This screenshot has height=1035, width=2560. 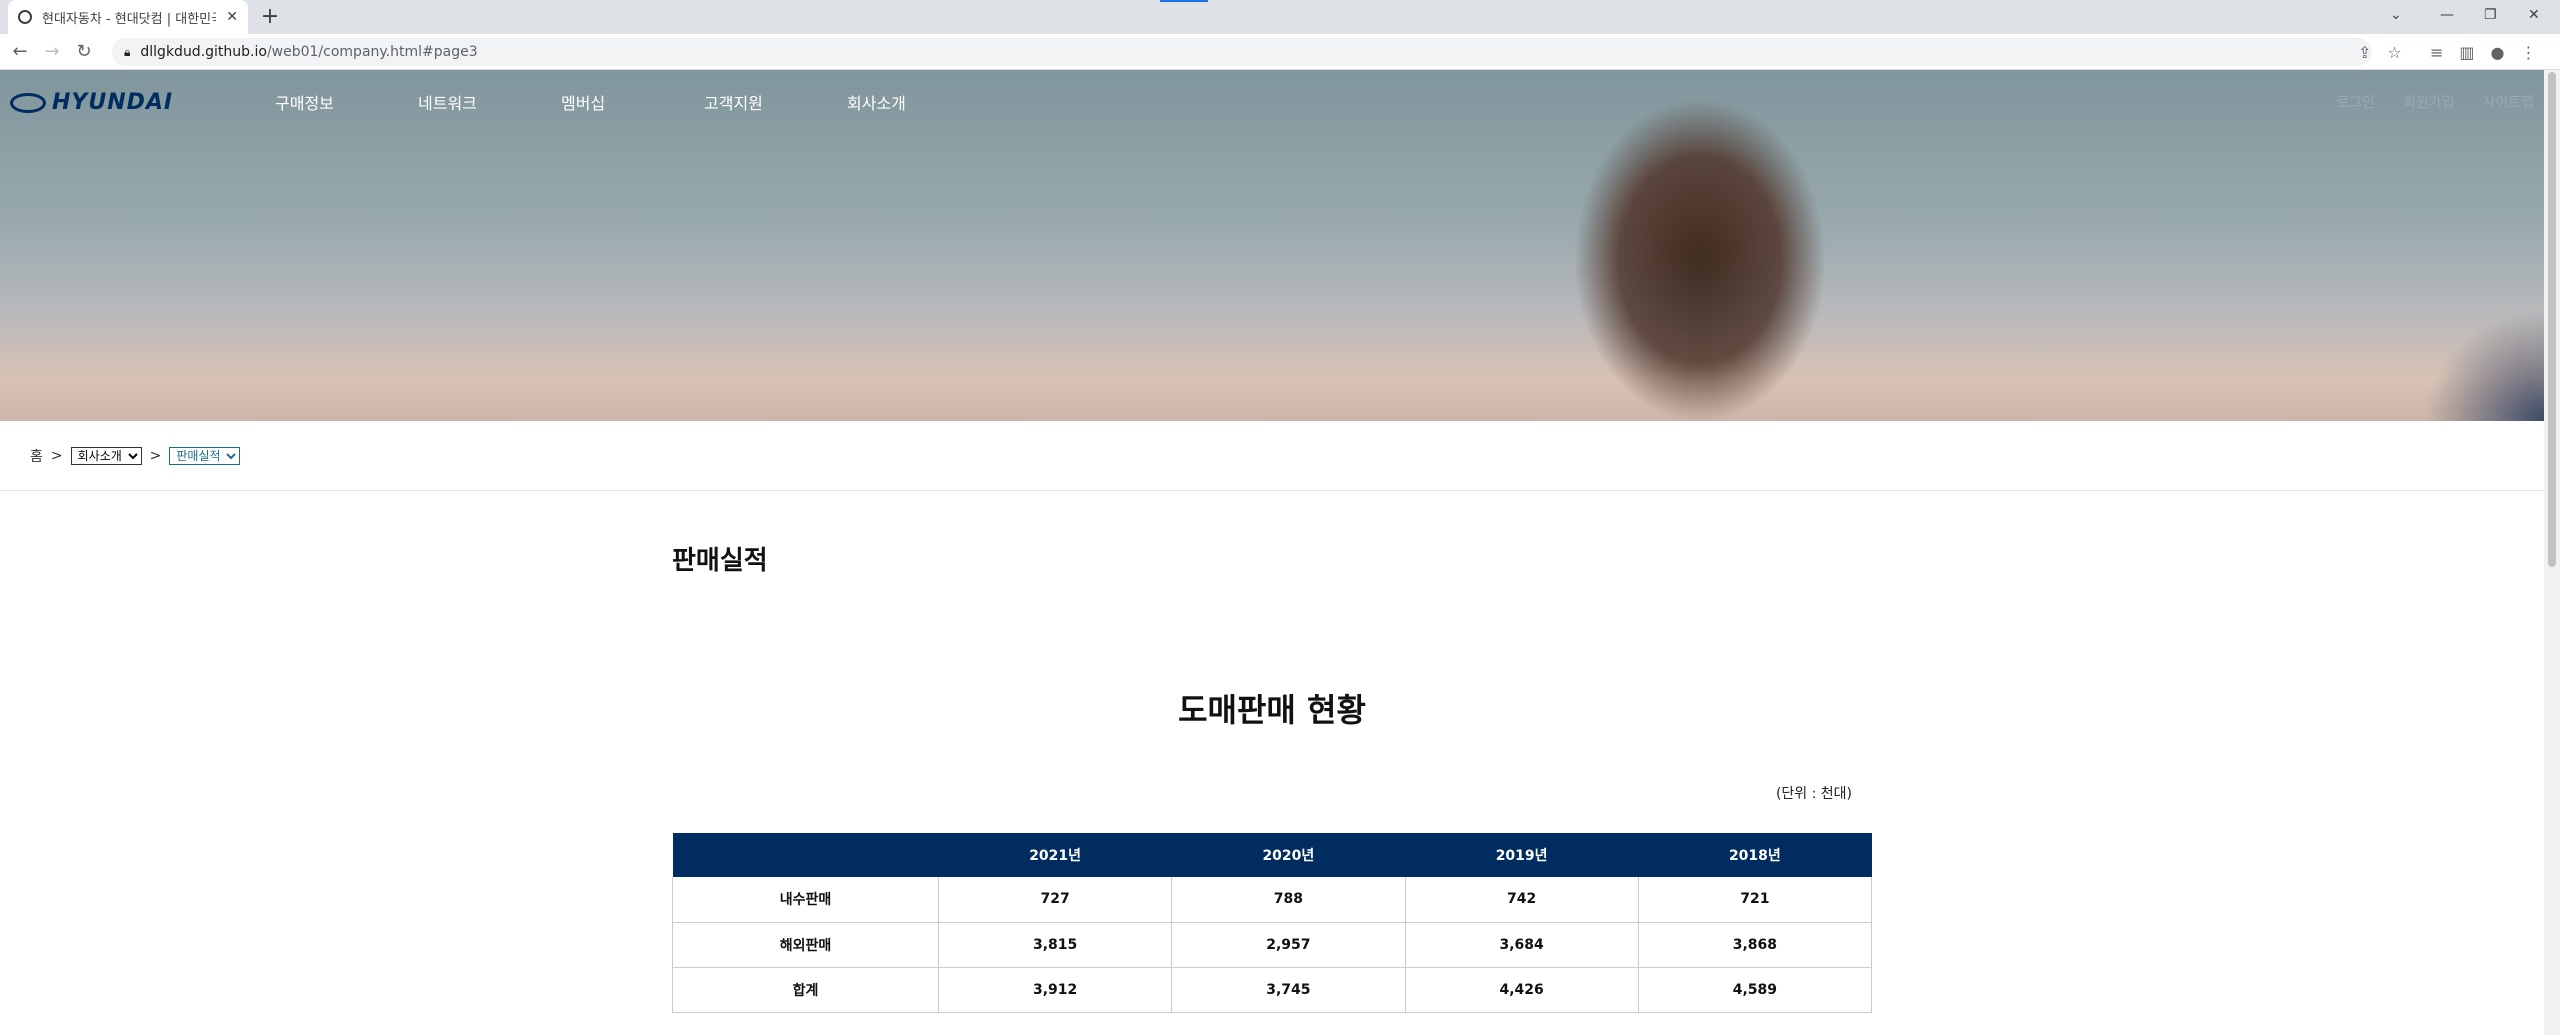 I want to click on column-header: 2018년, so click(x=1755, y=855).